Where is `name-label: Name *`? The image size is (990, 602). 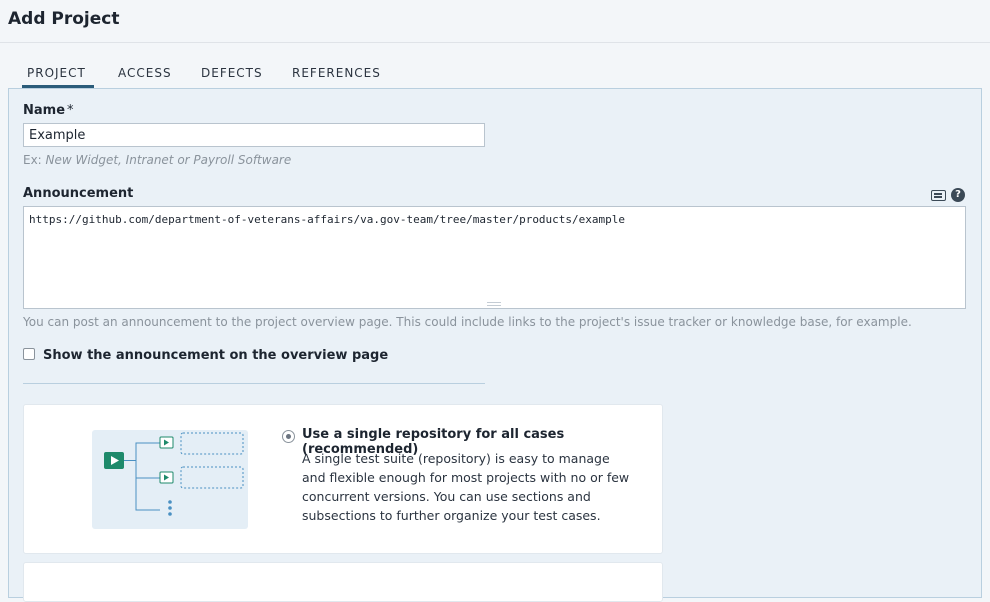 name-label: Name * is located at coordinates (48, 110).